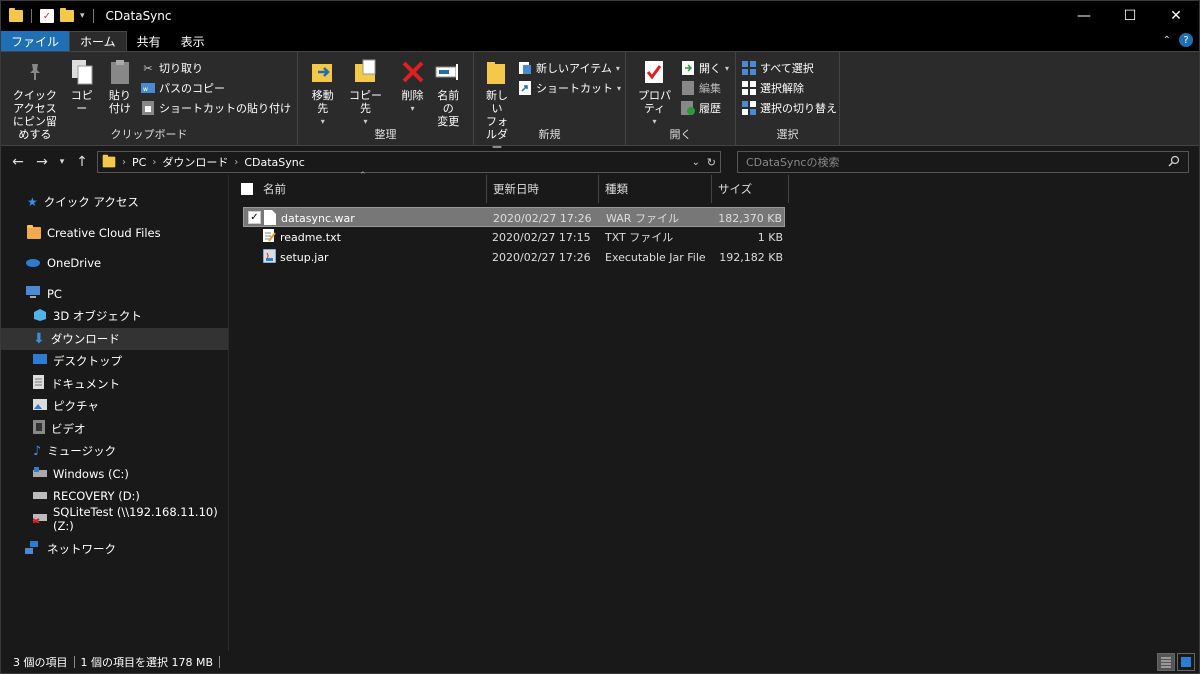 This screenshot has height=674, width=1200. What do you see at coordinates (119, 102) in the screenshot?
I see `paste-label: 貼り付け` at bounding box center [119, 102].